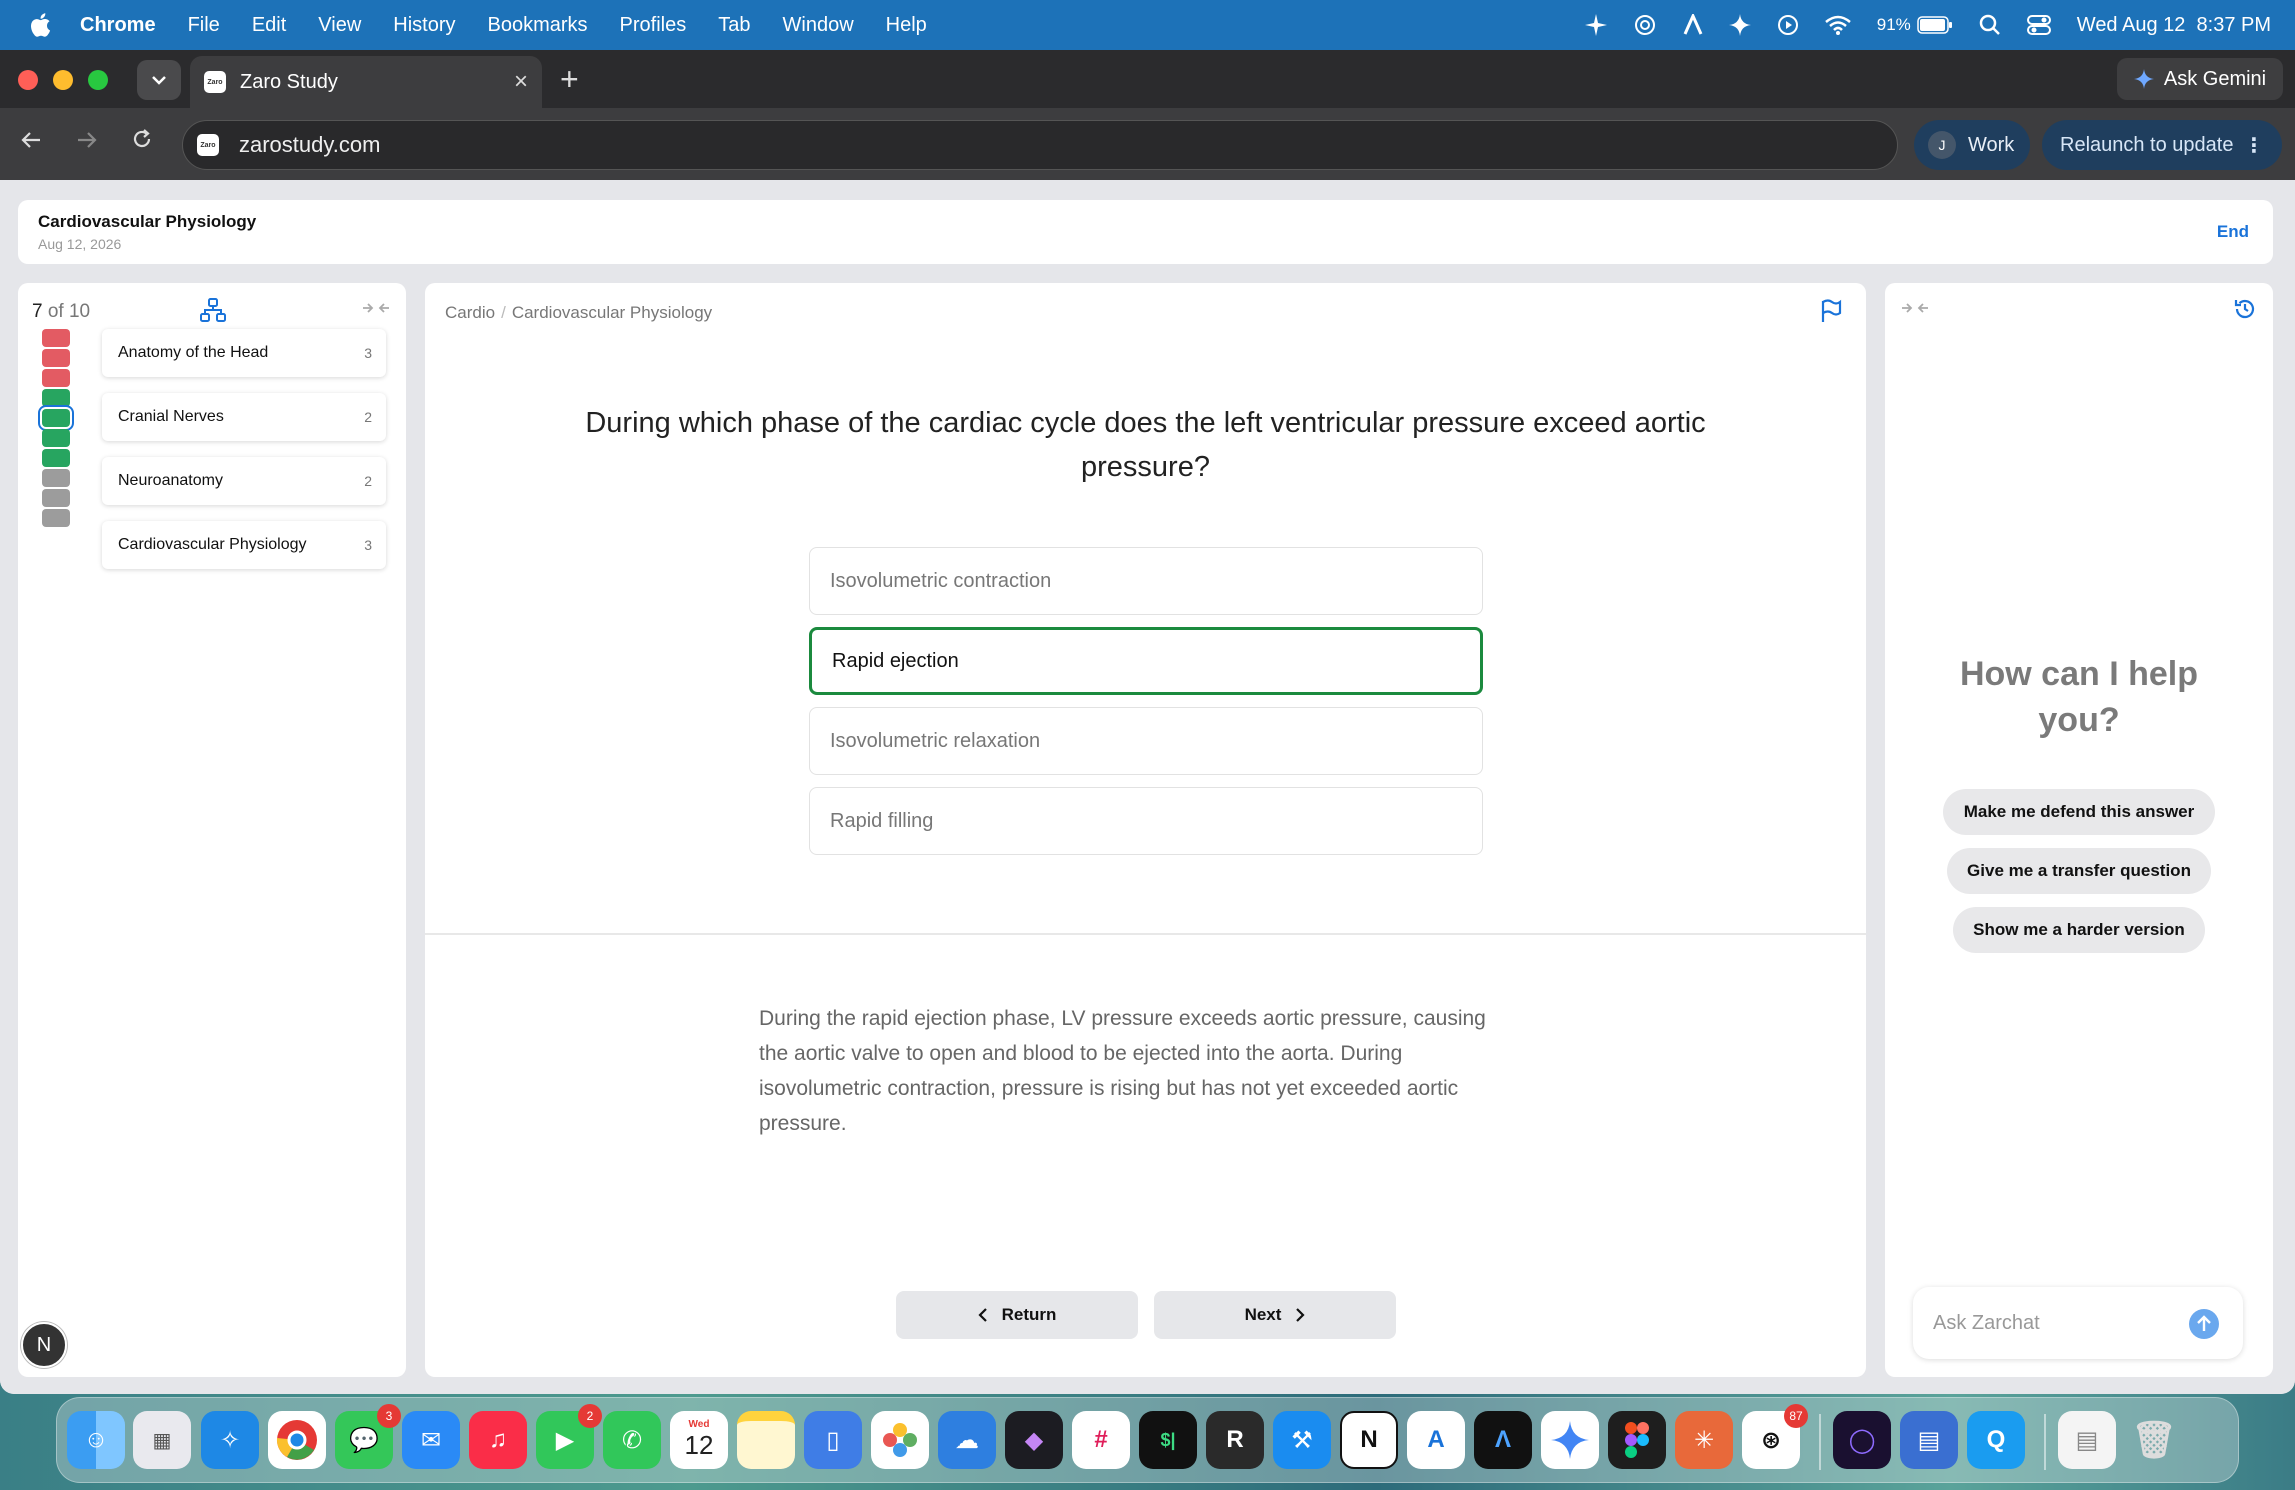  What do you see at coordinates (1929, 1440) in the screenshot?
I see `database-app-icon: ▤` at bounding box center [1929, 1440].